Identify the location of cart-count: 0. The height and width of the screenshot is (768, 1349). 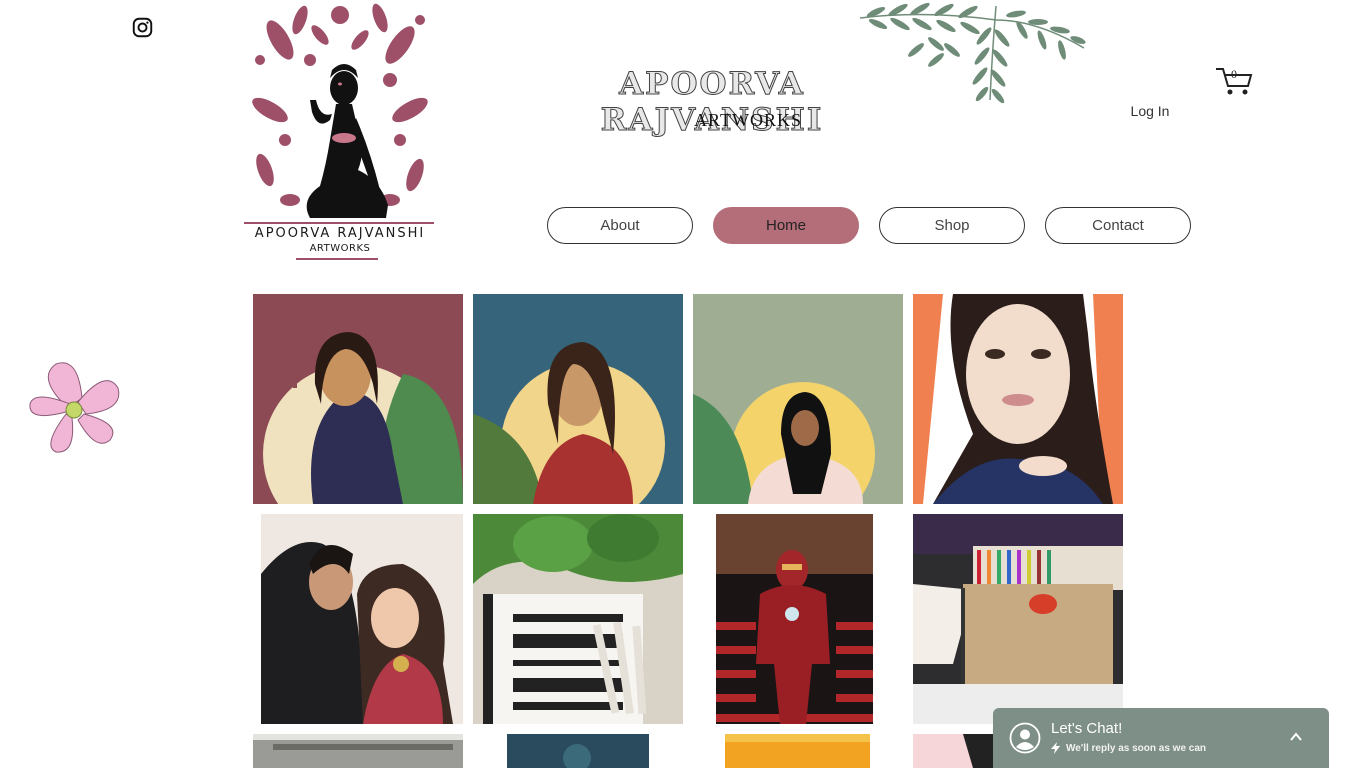
(1234, 74).